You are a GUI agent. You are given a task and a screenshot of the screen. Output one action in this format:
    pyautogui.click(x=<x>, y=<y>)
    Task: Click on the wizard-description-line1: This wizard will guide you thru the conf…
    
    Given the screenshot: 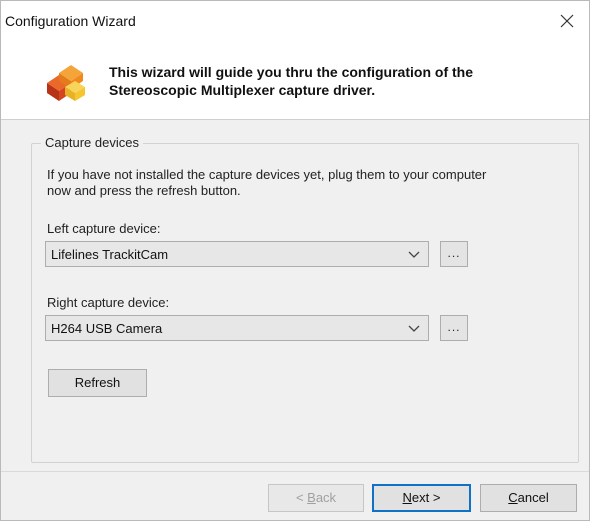 What is the action you would take?
    pyautogui.click(x=291, y=72)
    